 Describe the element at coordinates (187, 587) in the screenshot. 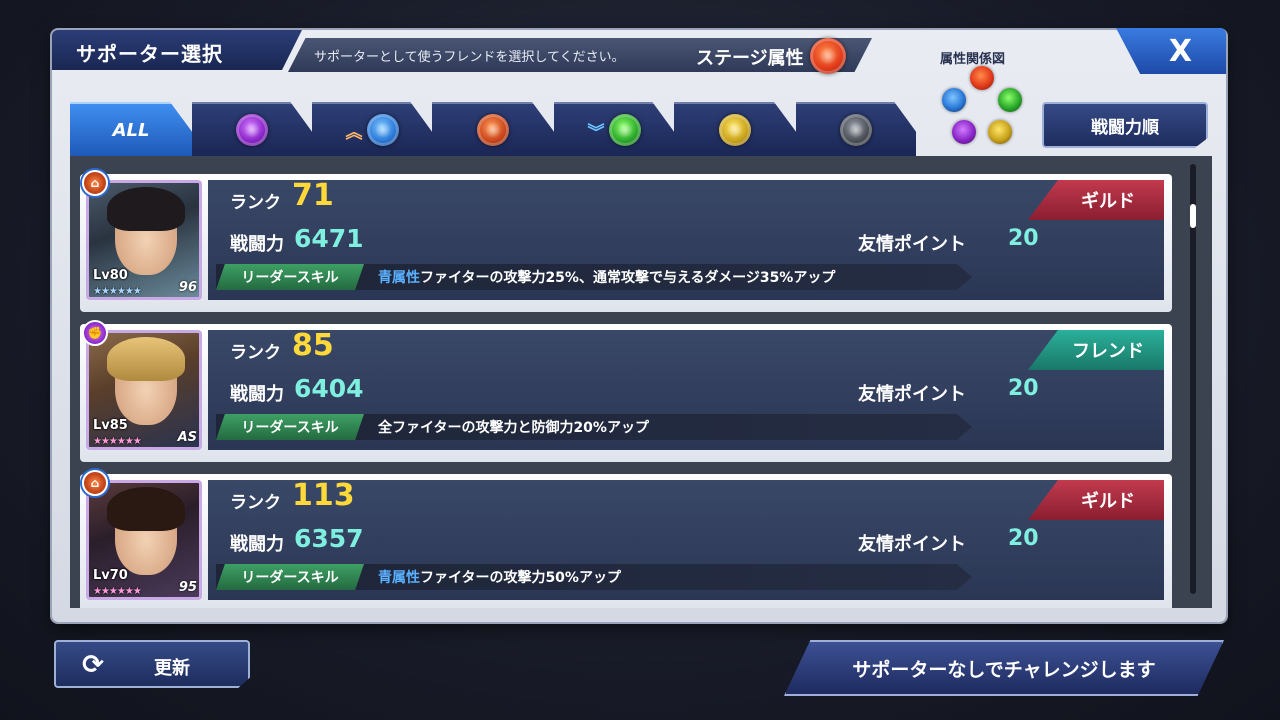

I see `series-tag: 95` at that location.